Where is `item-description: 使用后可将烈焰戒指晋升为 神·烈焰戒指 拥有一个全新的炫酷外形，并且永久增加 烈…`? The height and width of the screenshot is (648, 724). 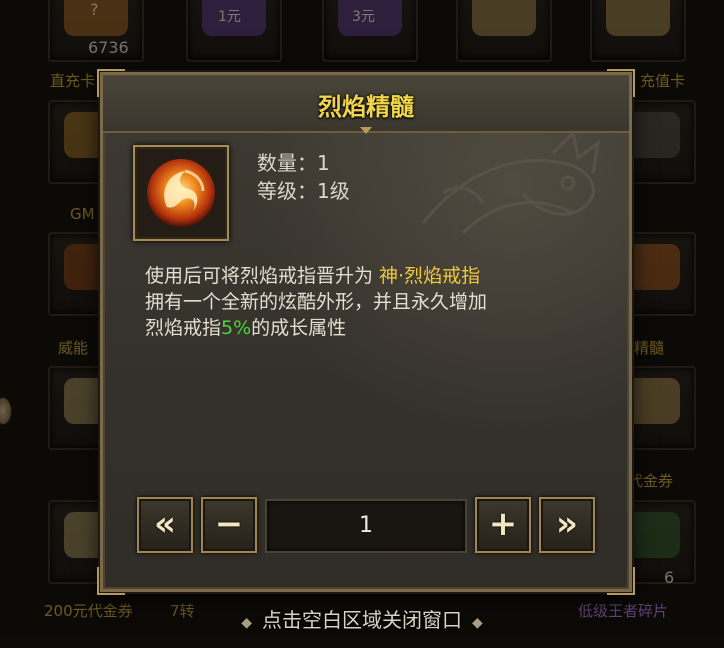 item-description: 使用后可将烈焰戒指晋升为 神·烈焰戒指 拥有一个全新的炫酷外形，并且永久增加 烈… is located at coordinates (370, 302).